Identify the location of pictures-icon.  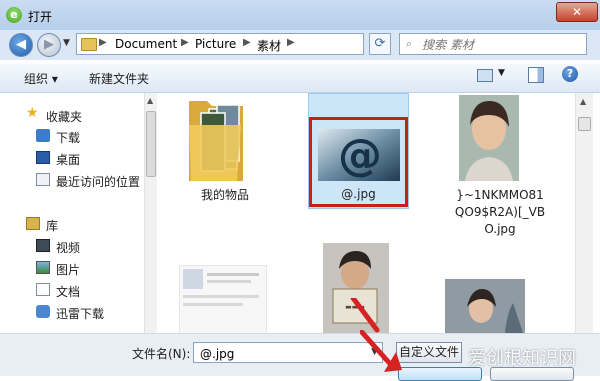
(43, 267).